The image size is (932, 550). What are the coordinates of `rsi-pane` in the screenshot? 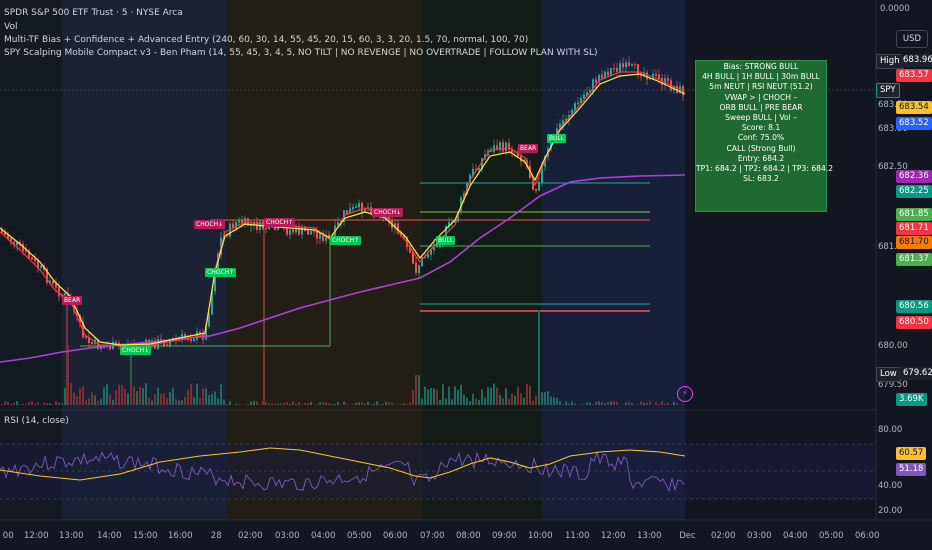 It's located at (438, 471).